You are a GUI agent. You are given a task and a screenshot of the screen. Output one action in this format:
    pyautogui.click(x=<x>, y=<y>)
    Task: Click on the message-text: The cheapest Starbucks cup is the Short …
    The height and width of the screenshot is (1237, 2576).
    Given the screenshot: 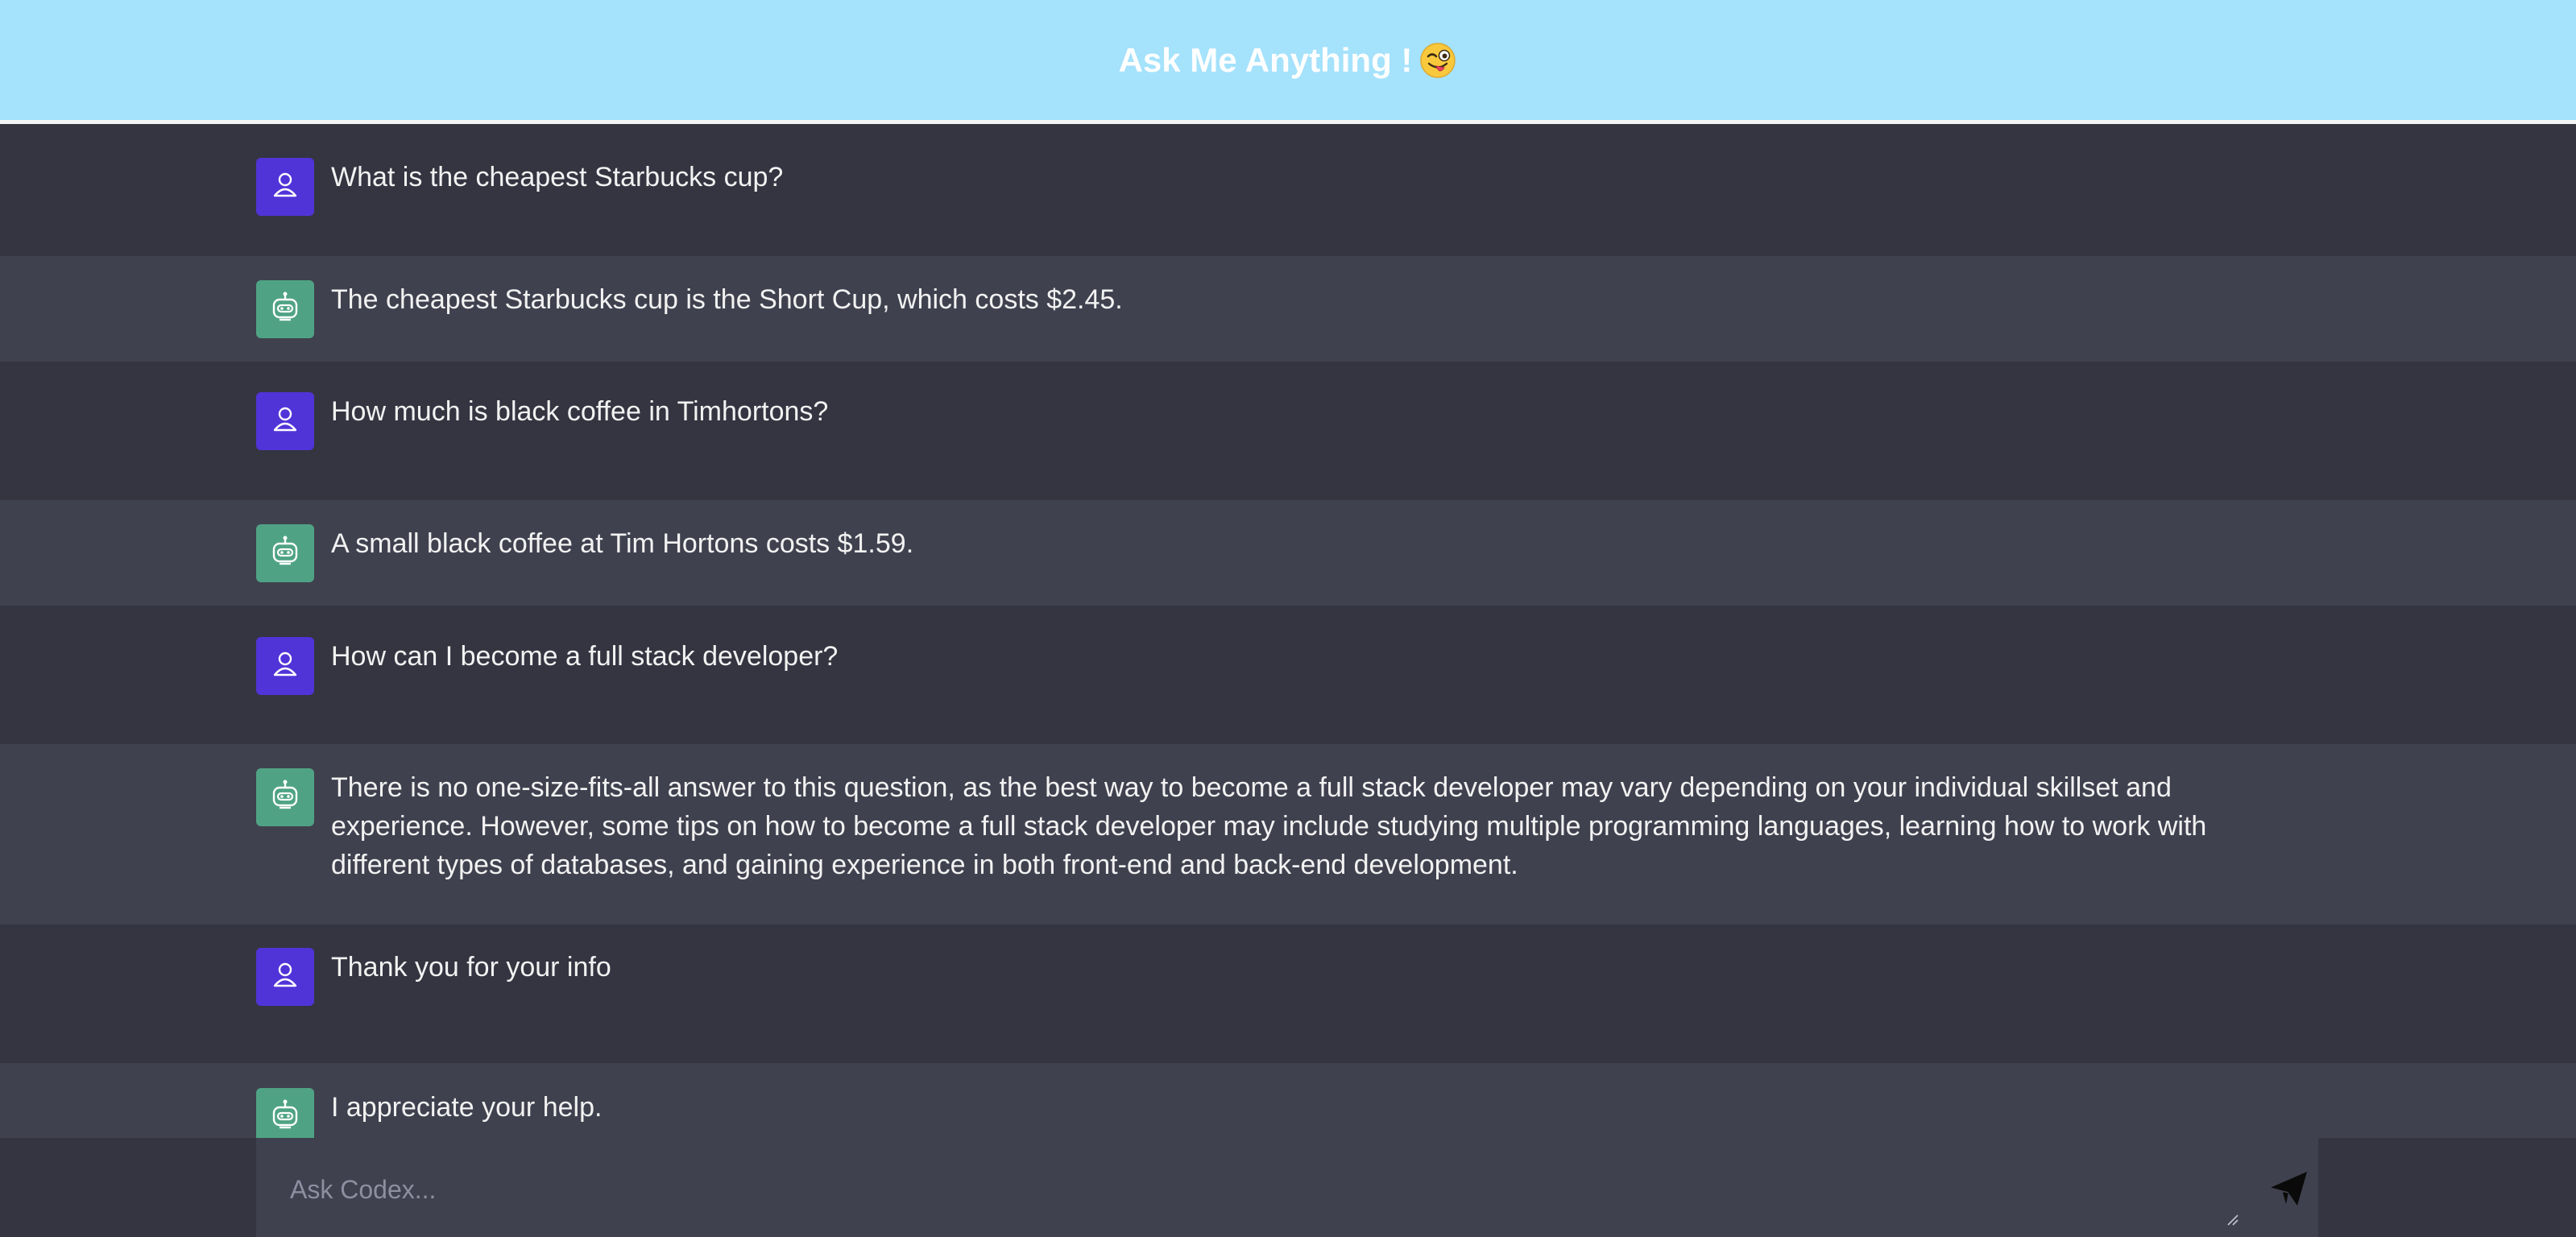 What is the action you would take?
    pyautogui.click(x=727, y=299)
    